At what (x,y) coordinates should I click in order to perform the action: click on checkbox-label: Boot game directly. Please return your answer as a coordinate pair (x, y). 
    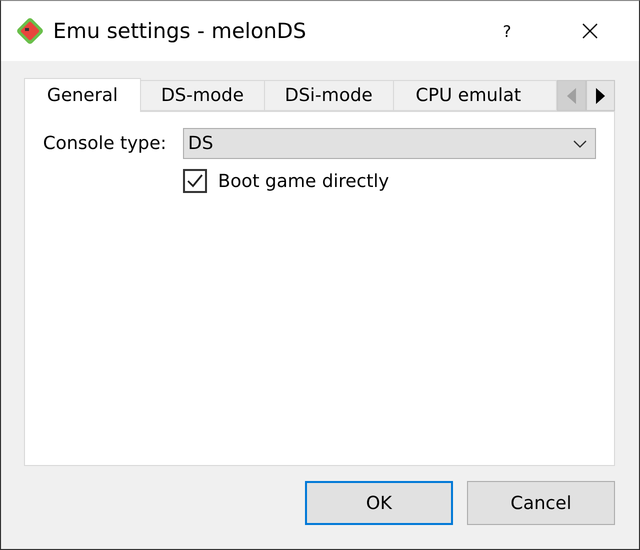
    Looking at the image, I should click on (304, 181).